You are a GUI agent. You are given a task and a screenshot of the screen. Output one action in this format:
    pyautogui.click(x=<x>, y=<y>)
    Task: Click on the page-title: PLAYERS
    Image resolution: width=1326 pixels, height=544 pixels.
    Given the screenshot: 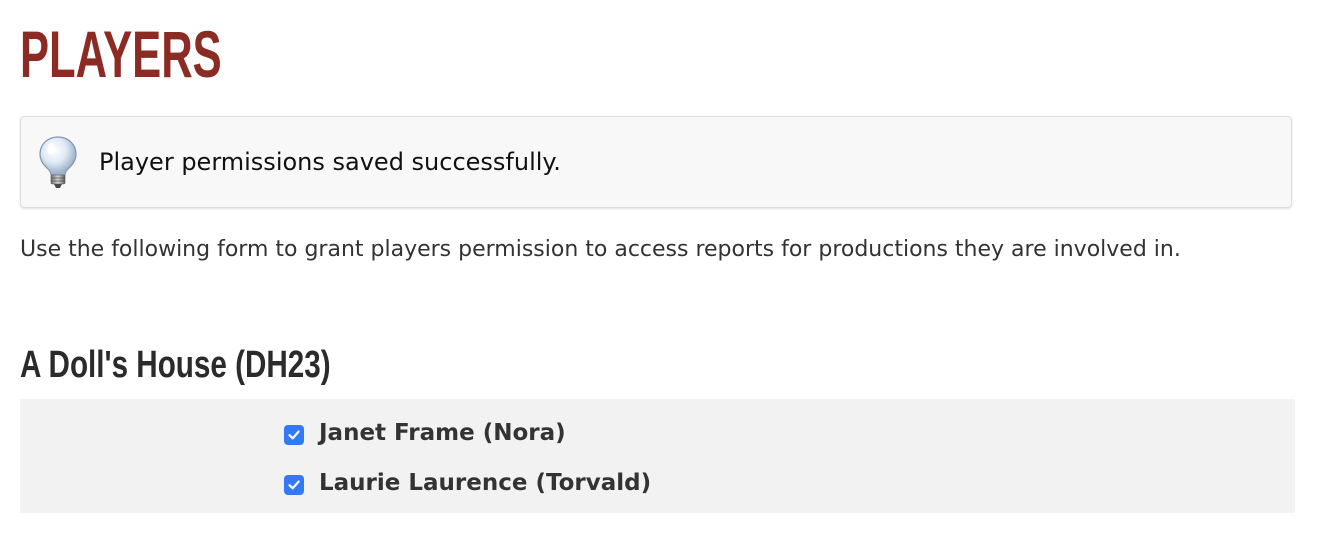 What is the action you would take?
    pyautogui.click(x=121, y=54)
    